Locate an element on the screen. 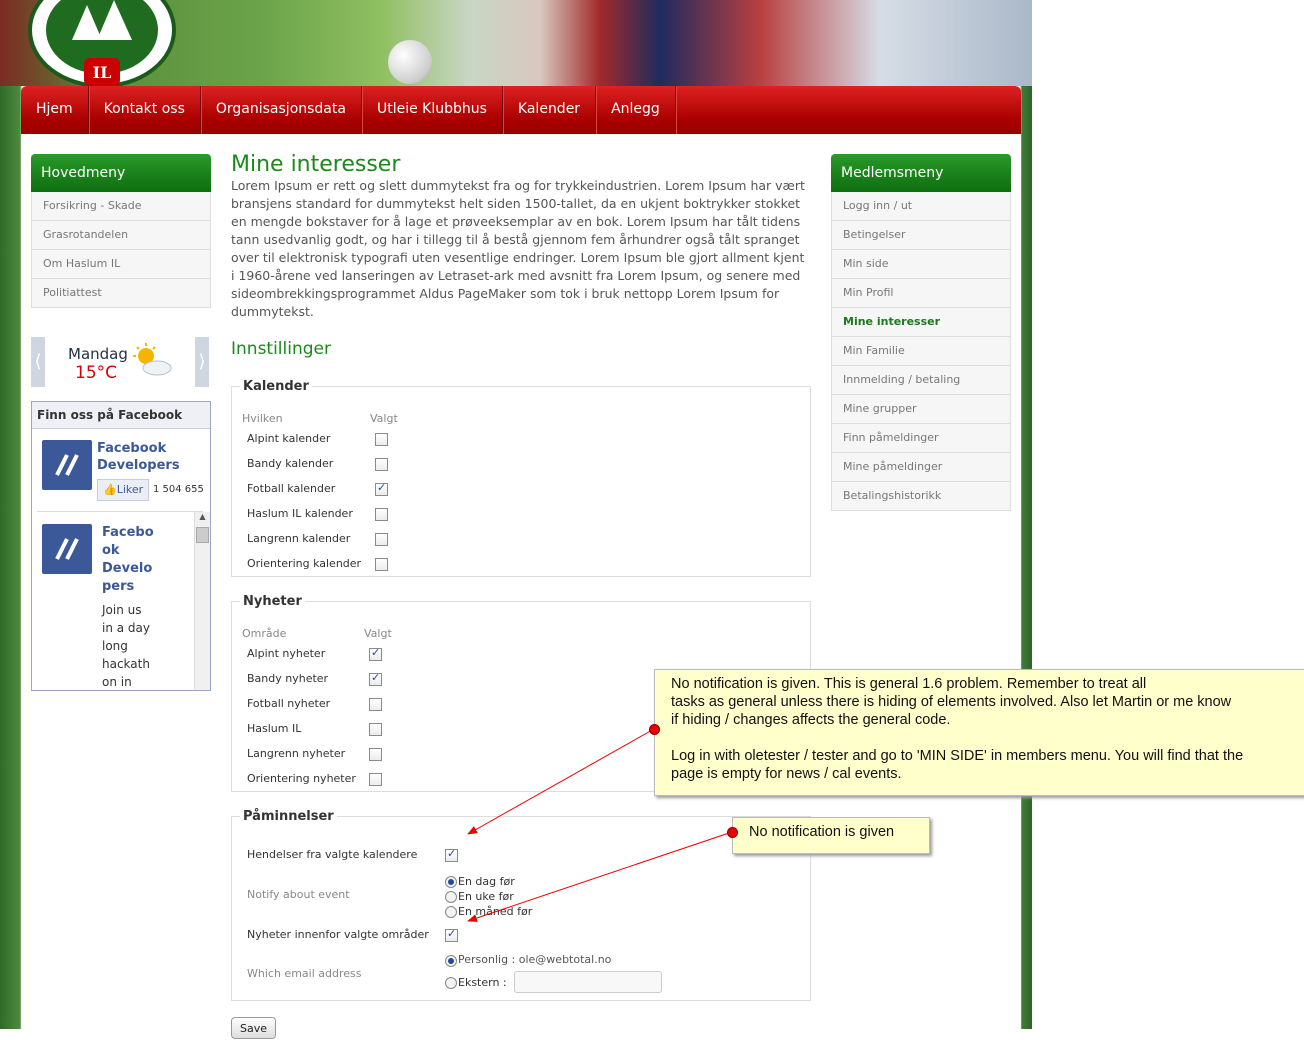 The width and height of the screenshot is (1304, 1040). nav-item: Organisasjonsdata is located at coordinates (281, 110).